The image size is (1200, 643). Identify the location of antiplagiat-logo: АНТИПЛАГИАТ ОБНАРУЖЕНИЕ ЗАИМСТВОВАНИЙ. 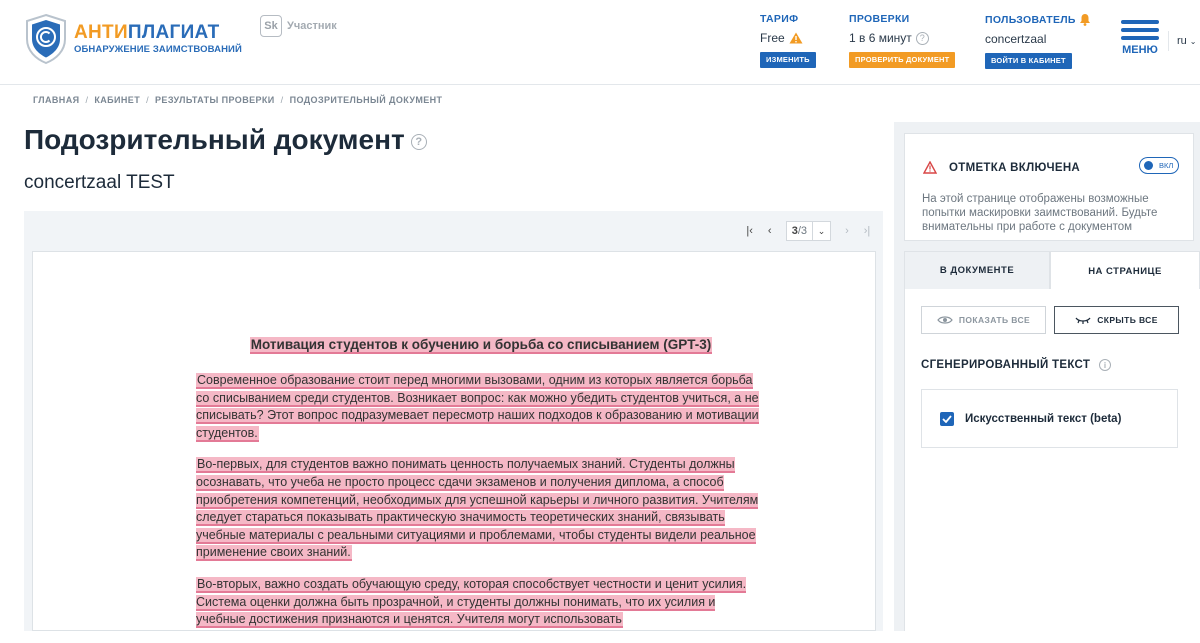
(133, 39).